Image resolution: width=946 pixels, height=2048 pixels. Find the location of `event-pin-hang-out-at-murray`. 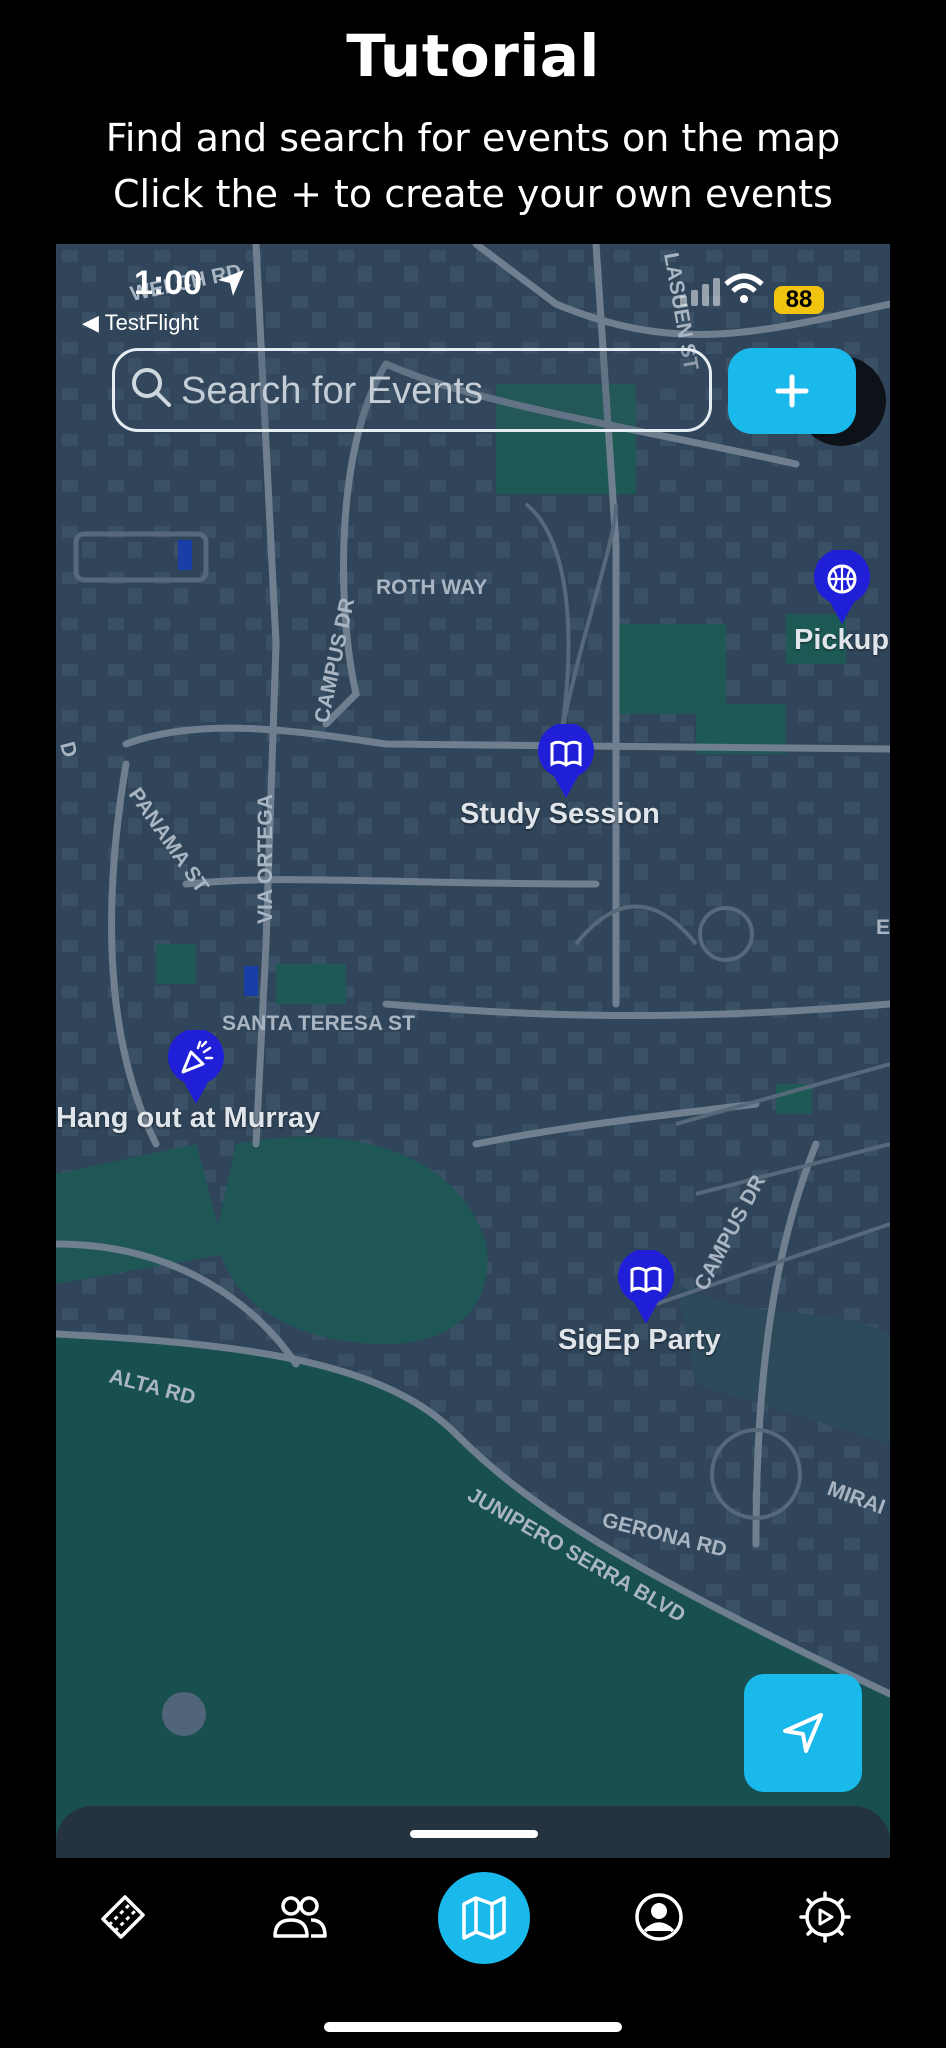

event-pin-hang-out-at-murray is located at coordinates (196, 1067).